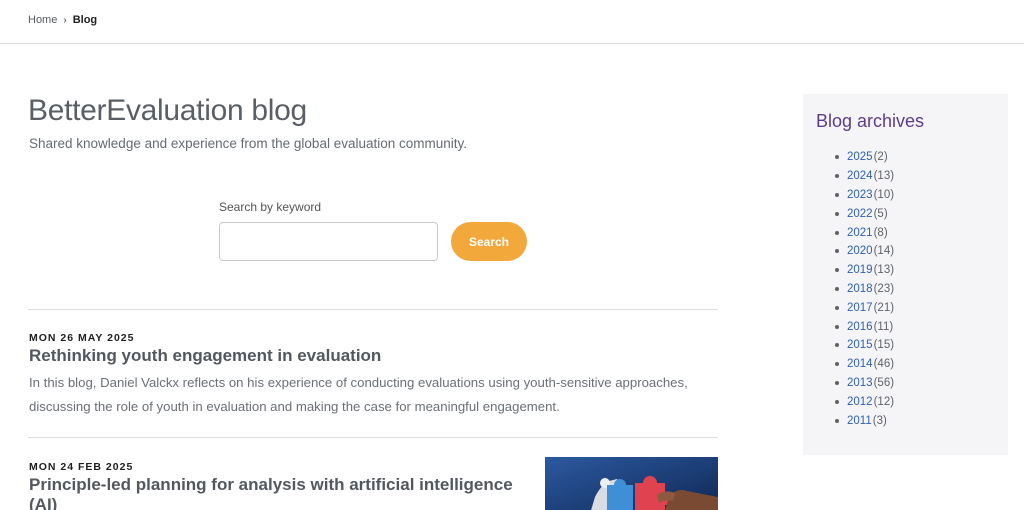 The width and height of the screenshot is (1024, 510). I want to click on breadcrumb-home-link: Home, so click(42, 20).